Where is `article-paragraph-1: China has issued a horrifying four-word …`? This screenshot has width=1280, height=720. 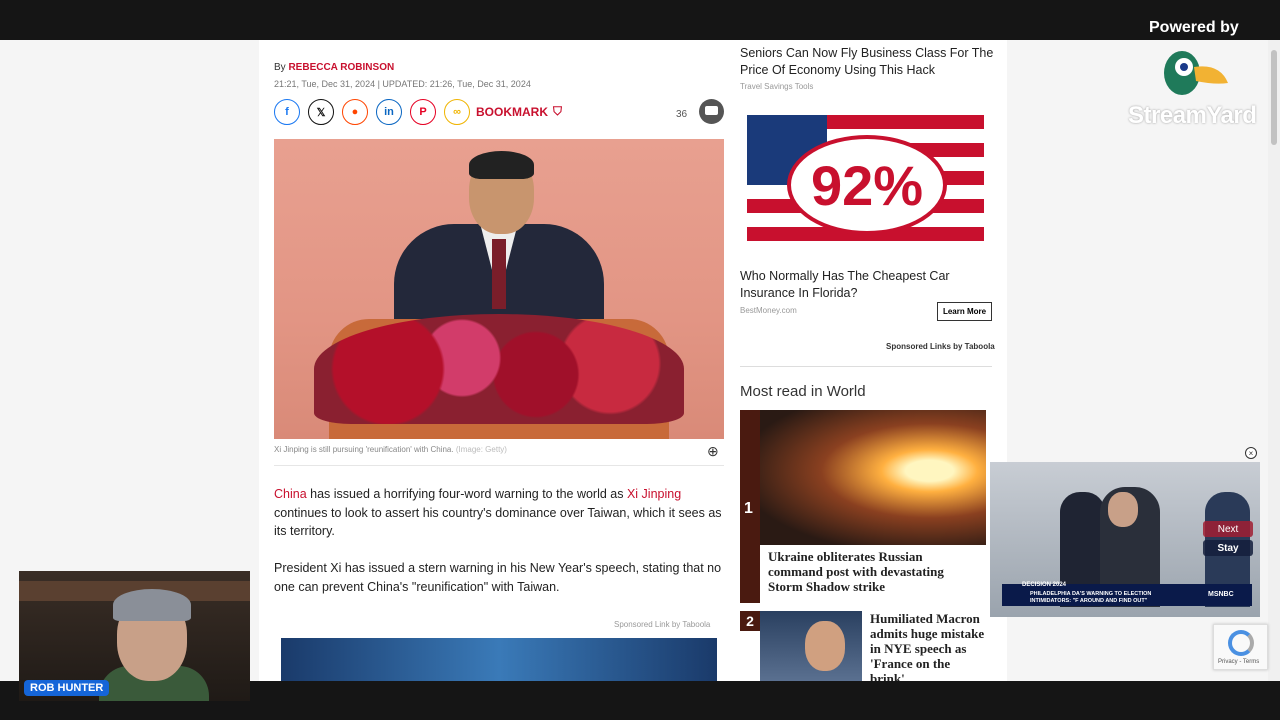 article-paragraph-1: China has issued a horrifying four-word … is located at coordinates (498, 512).